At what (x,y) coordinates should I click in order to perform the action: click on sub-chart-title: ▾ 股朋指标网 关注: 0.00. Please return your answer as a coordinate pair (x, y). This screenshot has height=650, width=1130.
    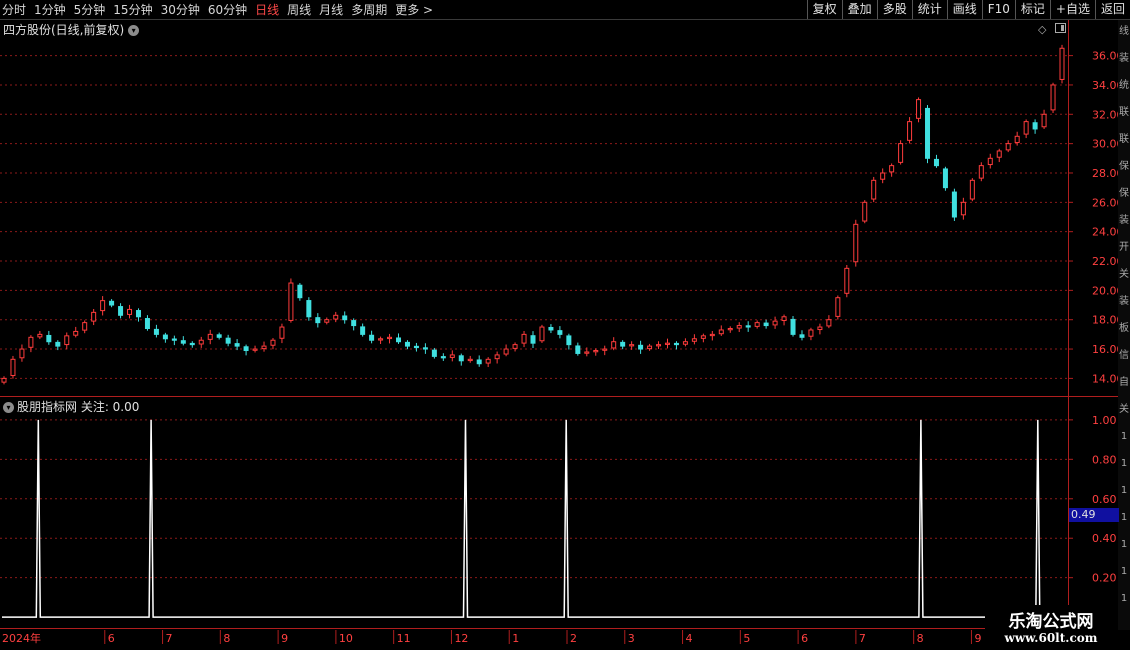
    Looking at the image, I should click on (71, 406).